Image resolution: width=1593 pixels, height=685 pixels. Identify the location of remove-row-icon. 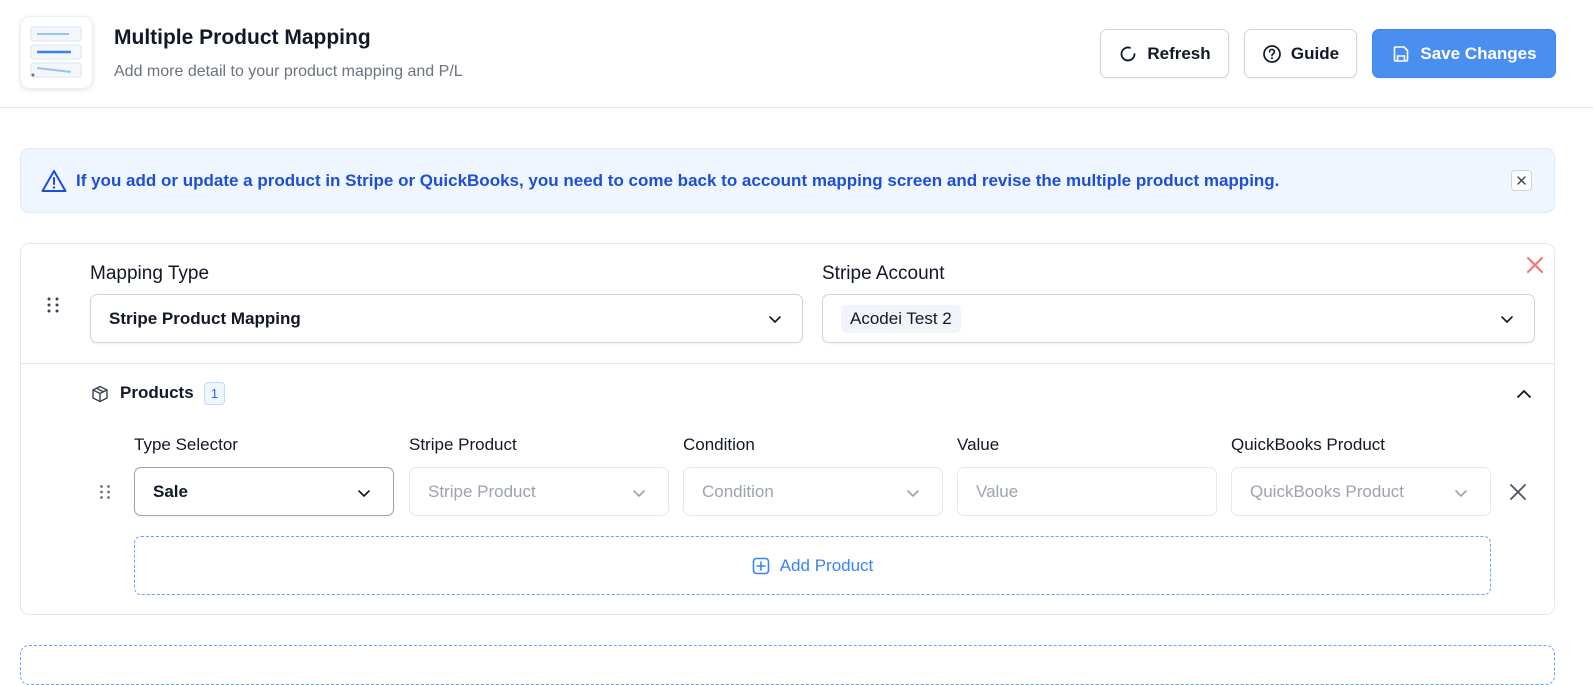
(1518, 492).